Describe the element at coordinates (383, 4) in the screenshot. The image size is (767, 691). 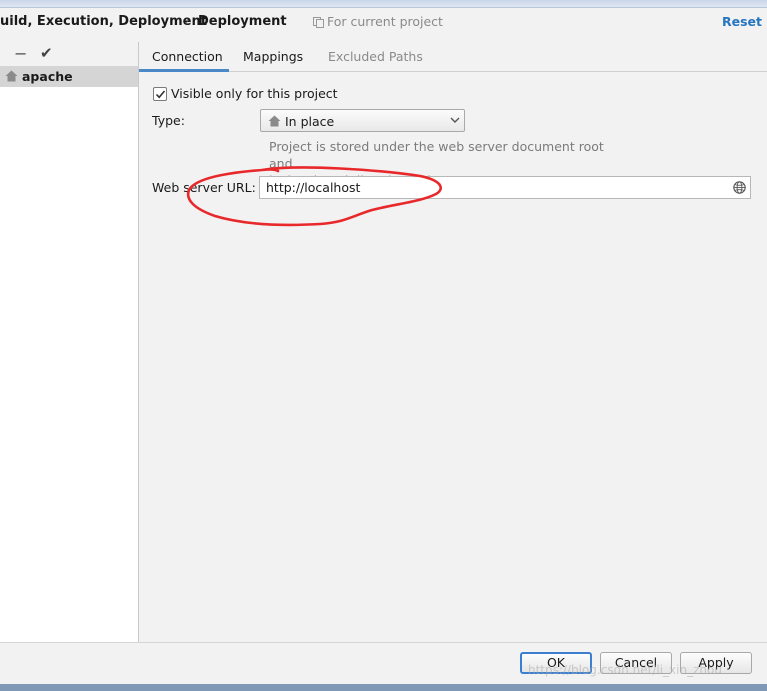
I see `window-top-strip` at that location.